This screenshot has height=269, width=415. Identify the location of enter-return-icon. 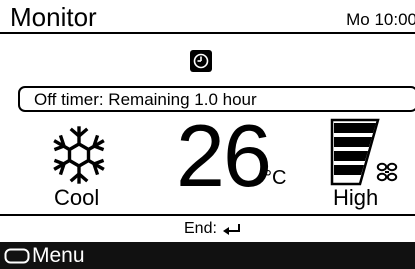
(232, 229).